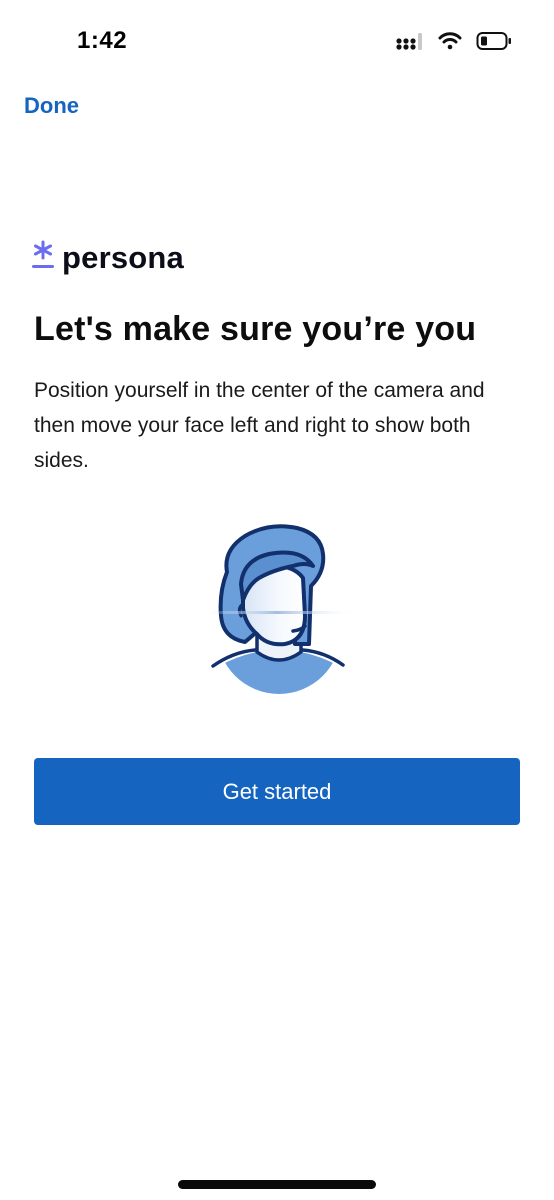 Image resolution: width=554 pixels, height=1200 pixels. Describe the element at coordinates (494, 41) in the screenshot. I see `battery-icon` at that location.